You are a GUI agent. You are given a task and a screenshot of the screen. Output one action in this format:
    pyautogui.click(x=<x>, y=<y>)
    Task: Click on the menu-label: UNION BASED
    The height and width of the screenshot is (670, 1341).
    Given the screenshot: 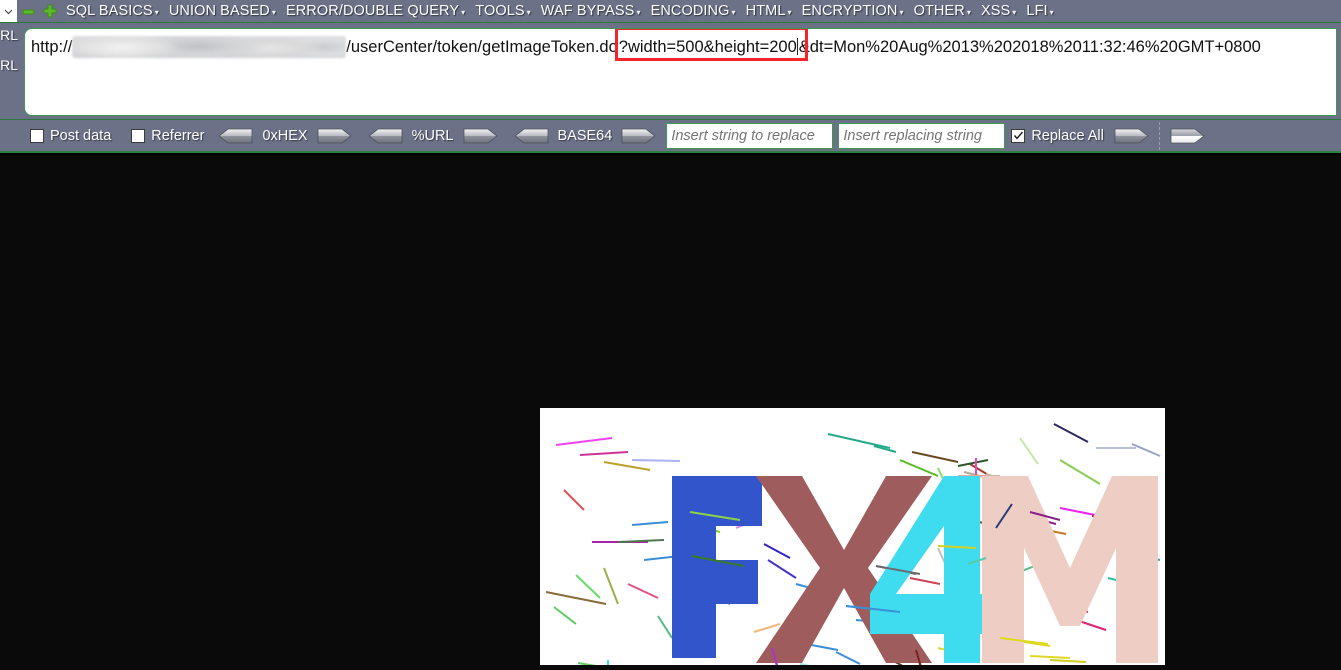 What is the action you would take?
    pyautogui.click(x=219, y=11)
    